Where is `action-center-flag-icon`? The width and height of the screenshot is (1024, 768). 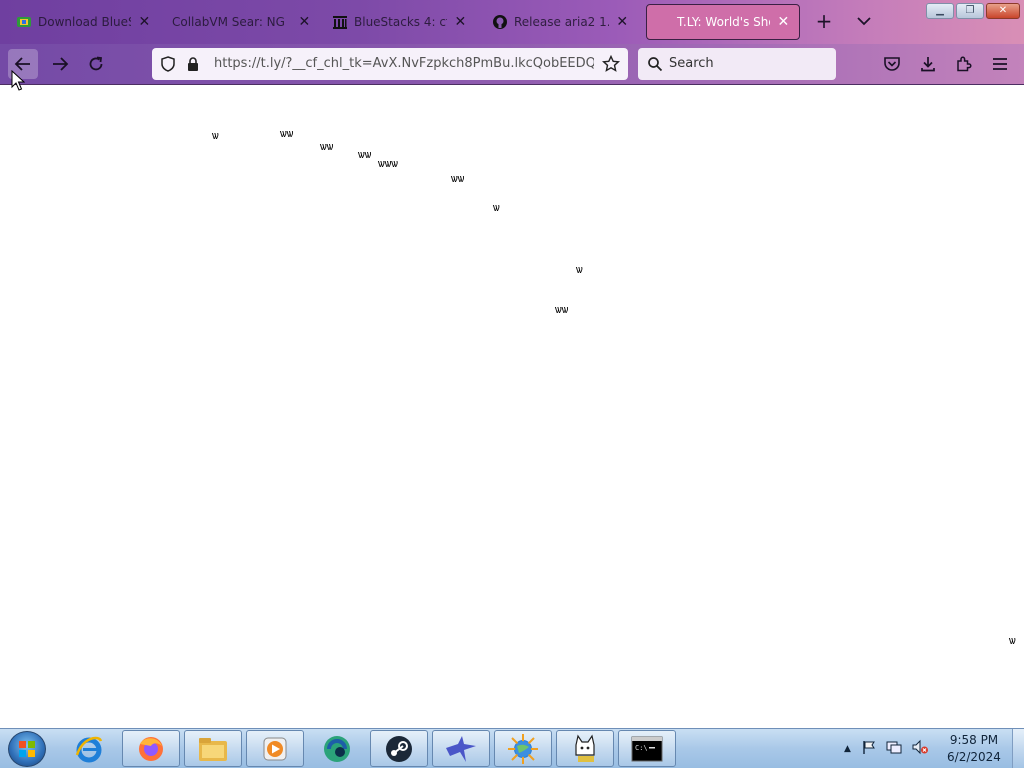
action-center-flag-icon is located at coordinates (869, 749).